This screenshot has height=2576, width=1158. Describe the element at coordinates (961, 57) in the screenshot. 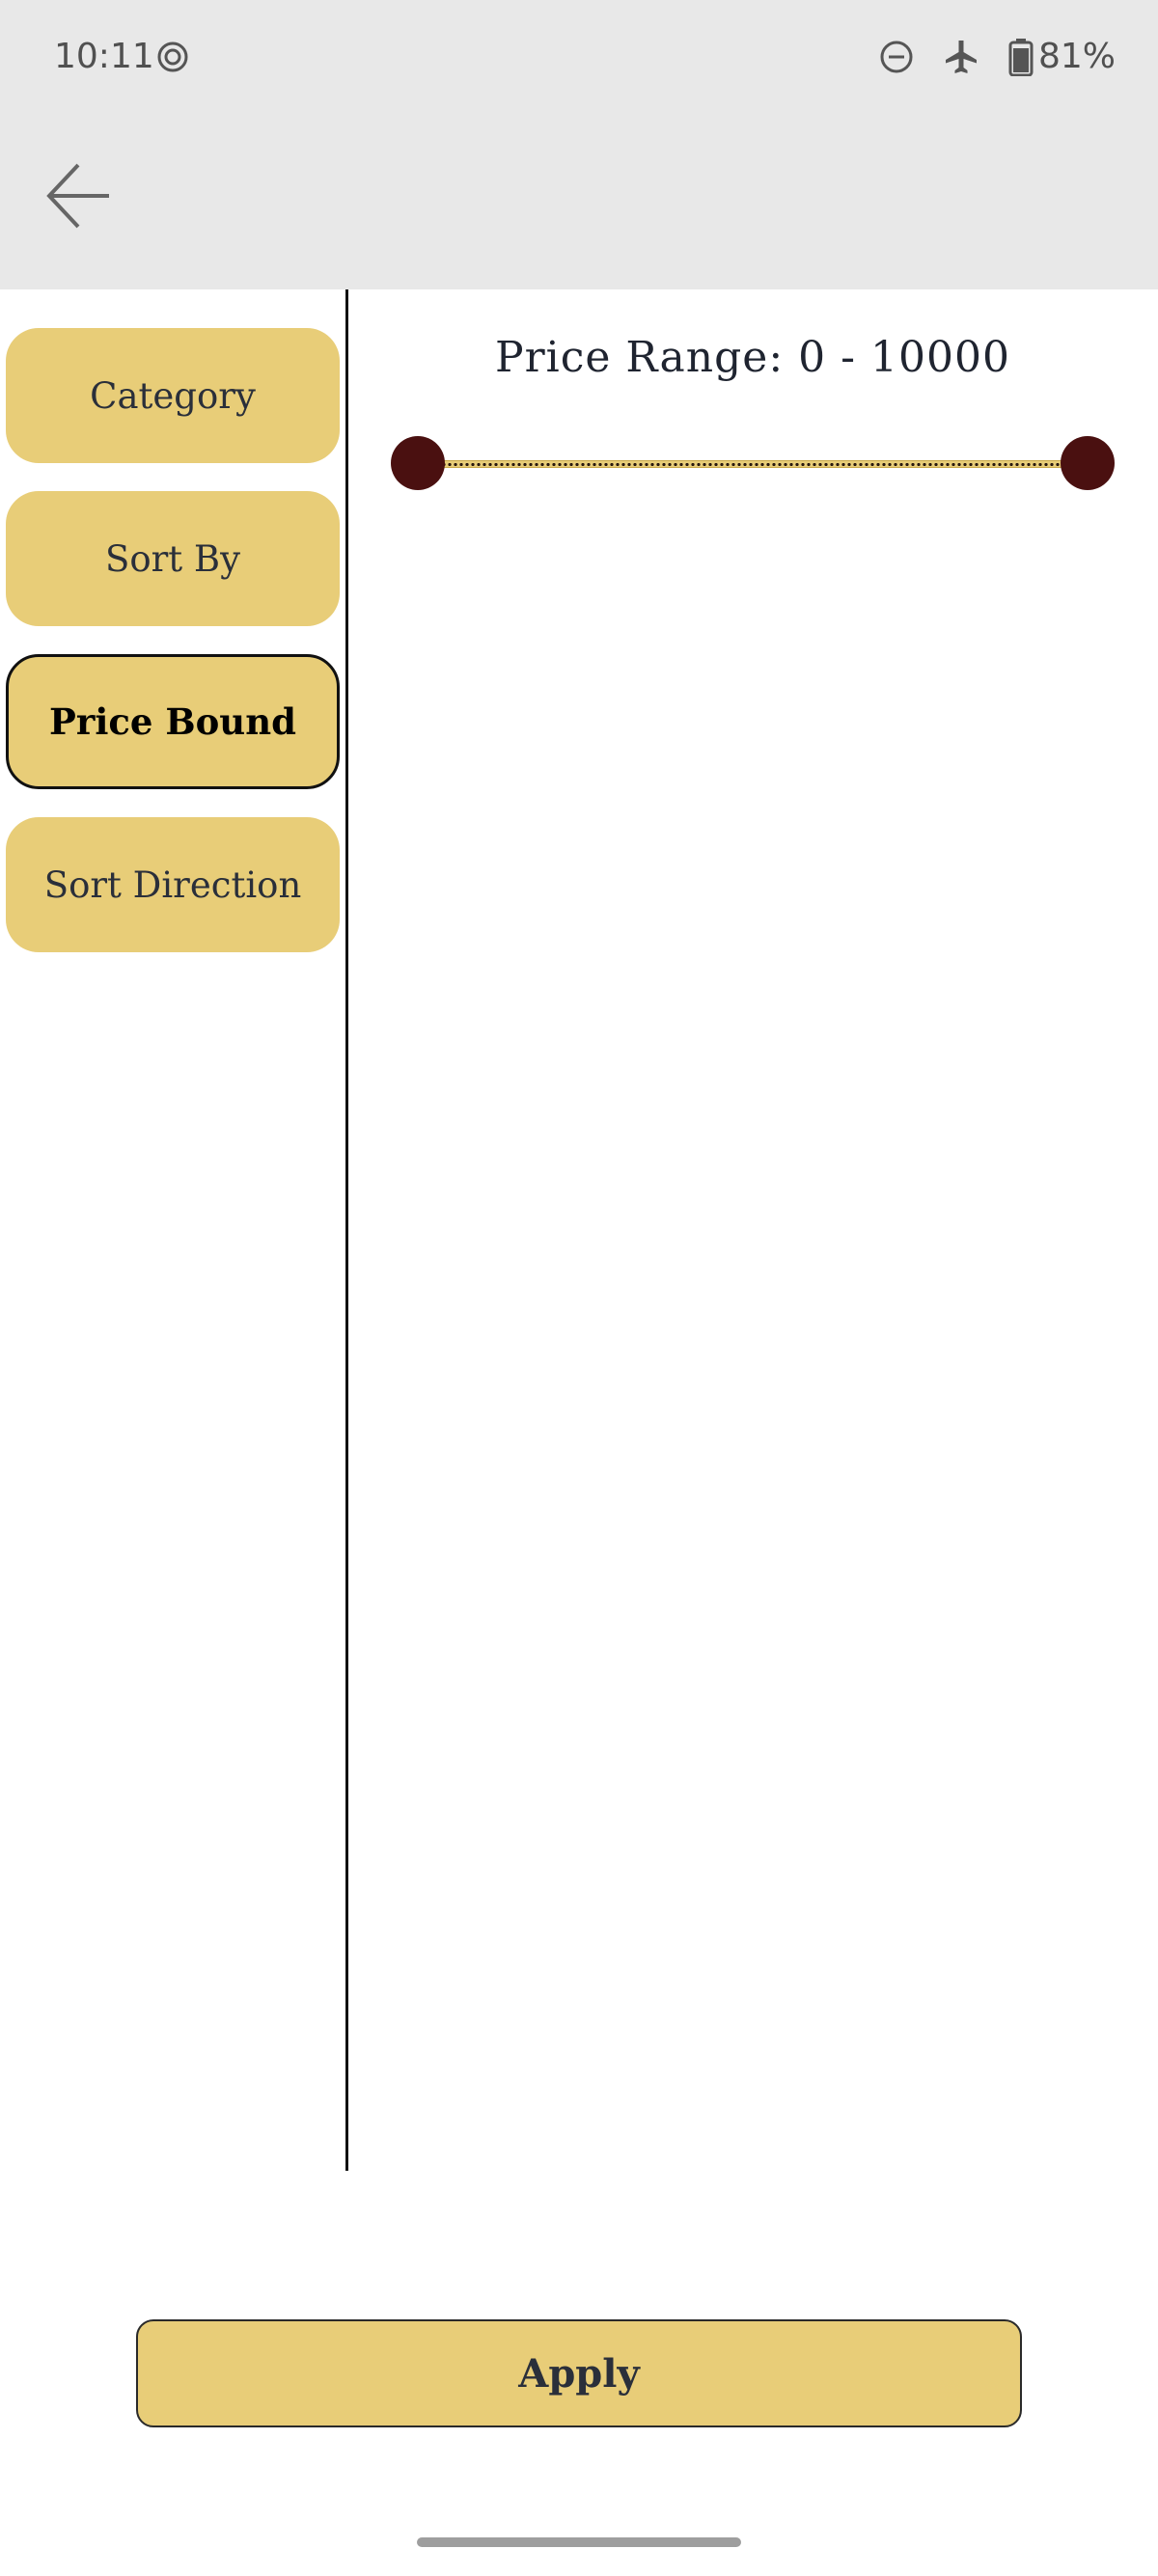

I see `airplane-mode-icon` at that location.